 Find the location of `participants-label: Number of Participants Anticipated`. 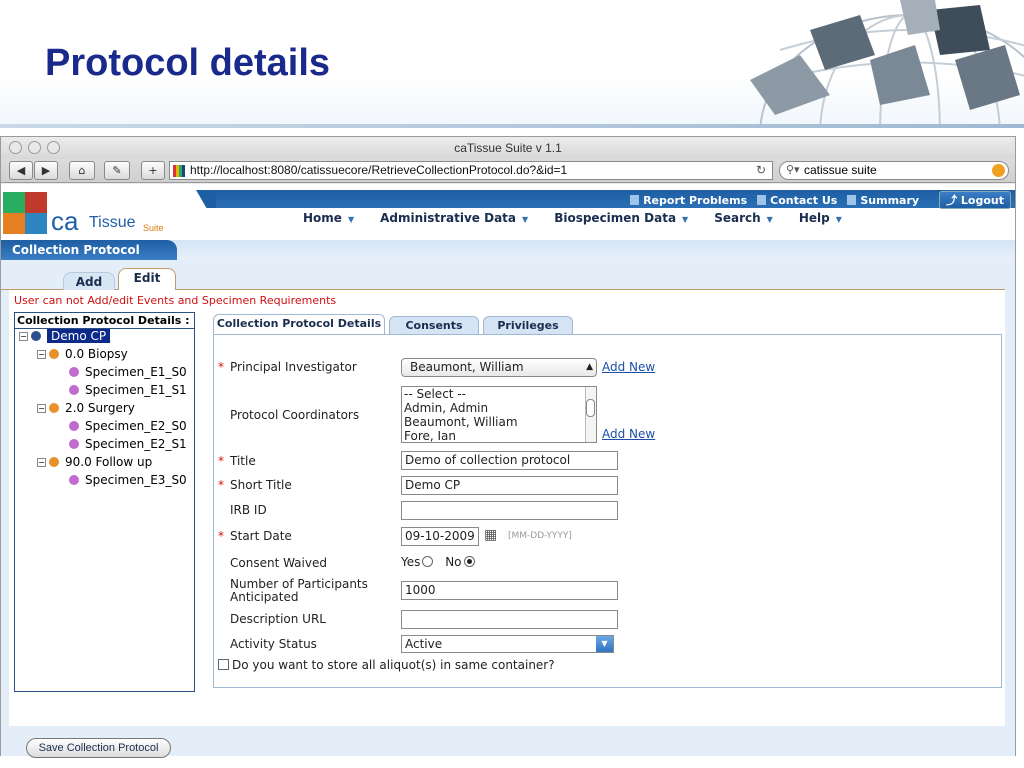

participants-label: Number of Participants Anticipated is located at coordinates (299, 590).